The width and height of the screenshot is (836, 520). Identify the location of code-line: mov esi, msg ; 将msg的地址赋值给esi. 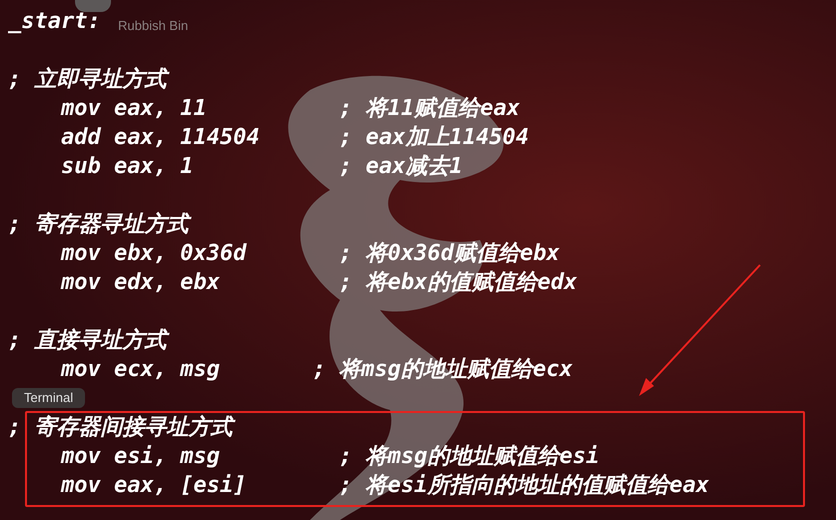
(330, 457).